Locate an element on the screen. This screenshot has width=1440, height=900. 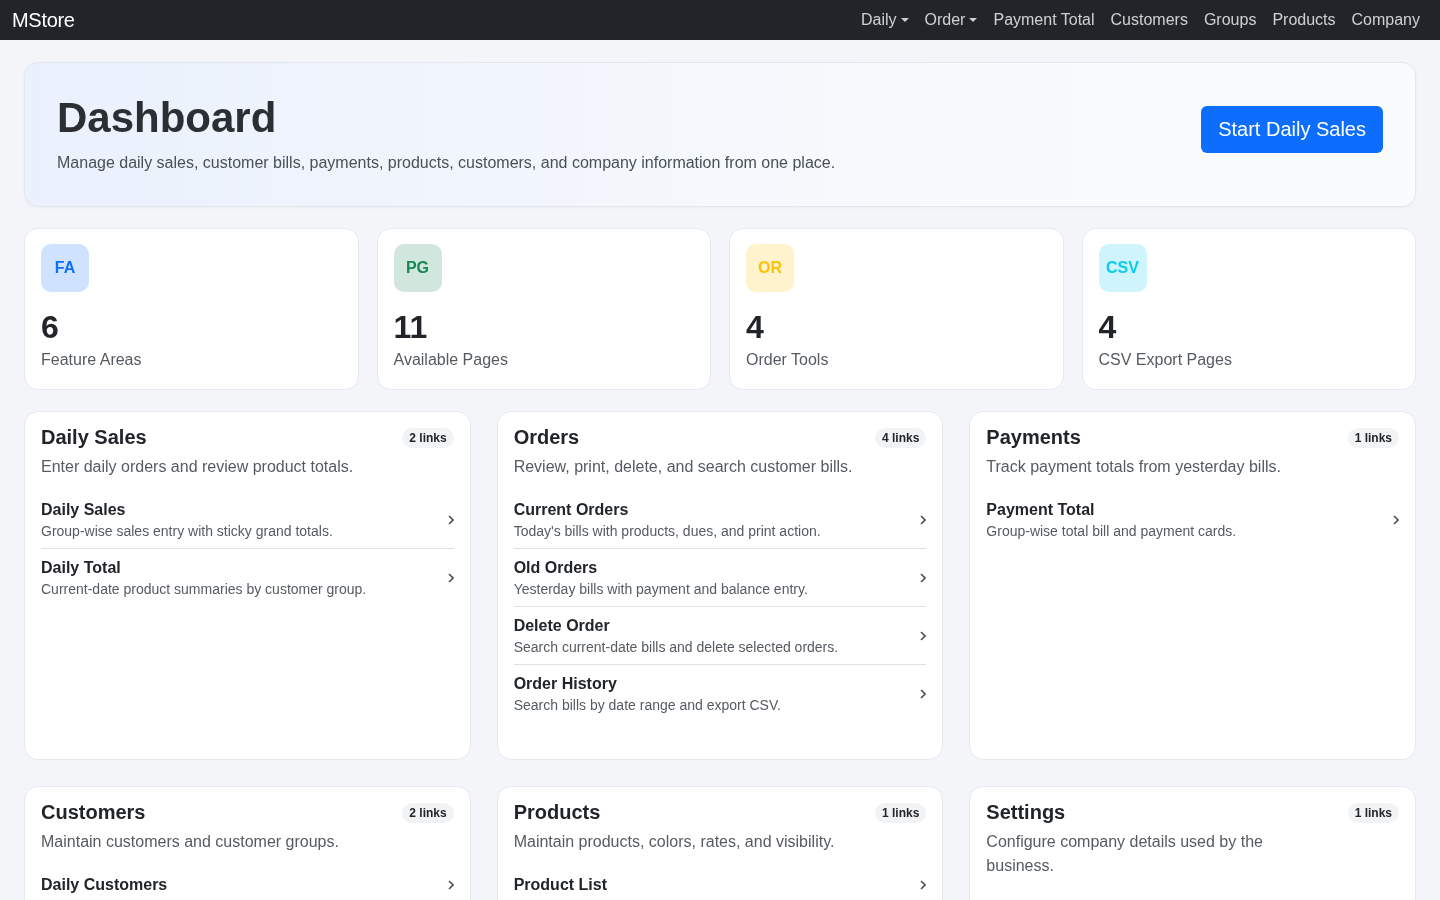
link-description: Search bills by date range and export CSV. is located at coordinates (647, 705).